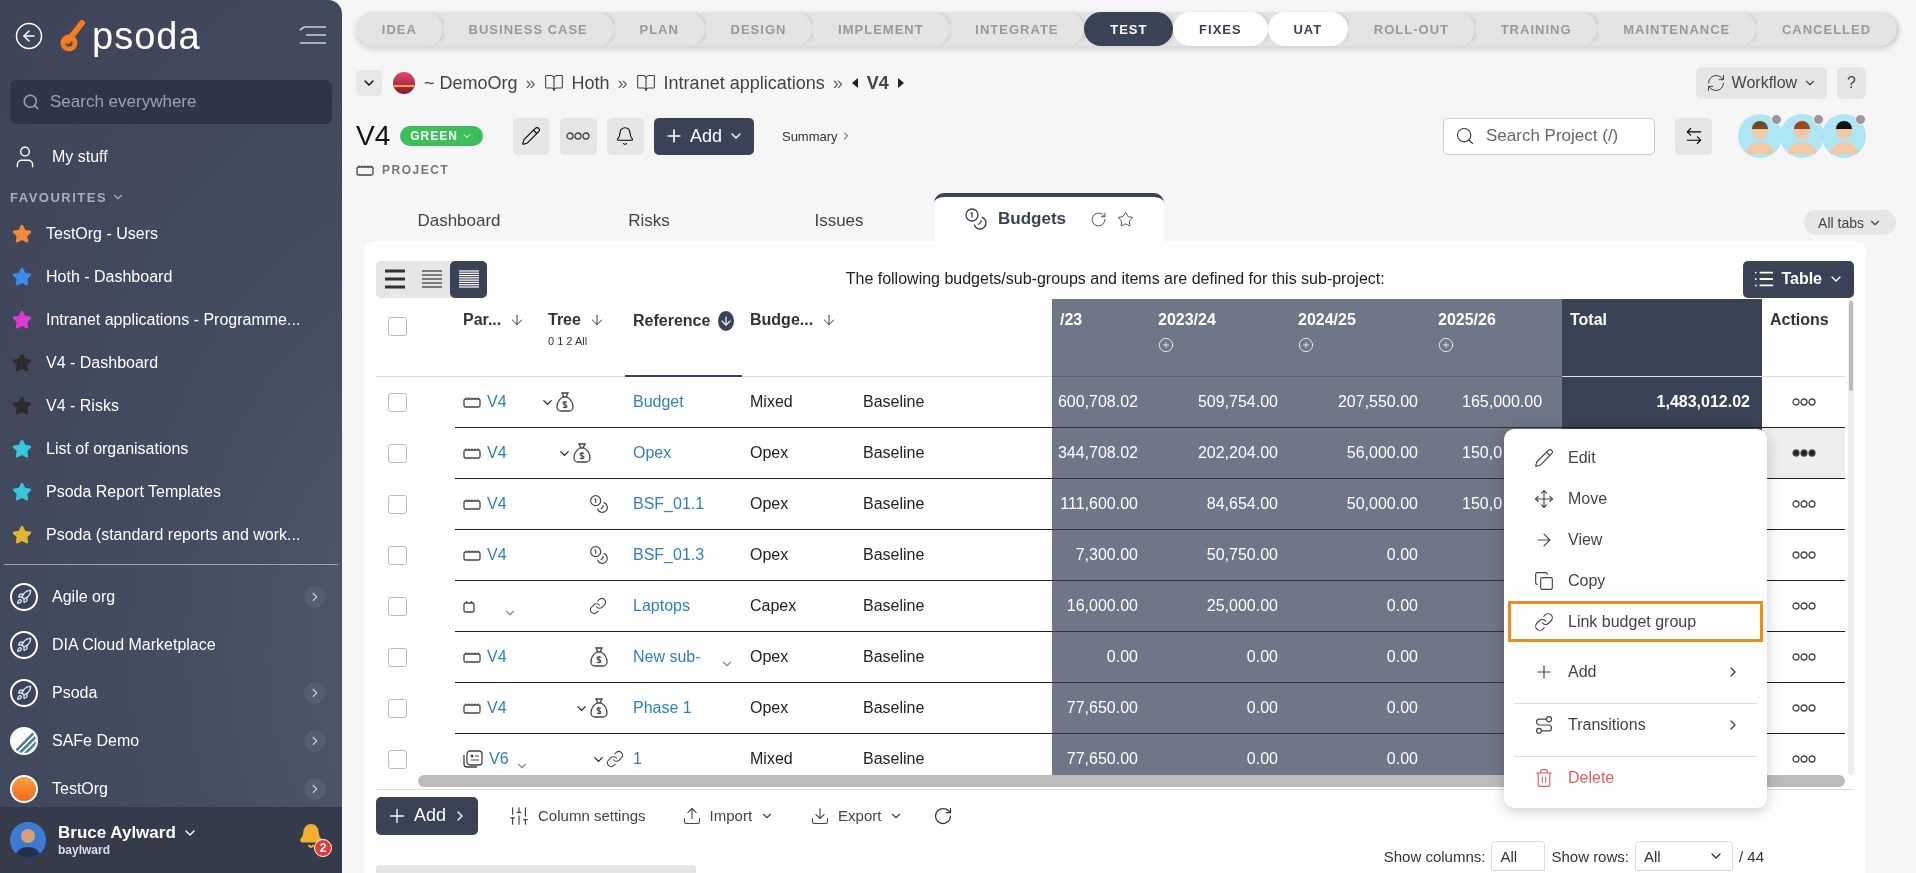  I want to click on reference-link: BSF_01.1, so click(669, 504).